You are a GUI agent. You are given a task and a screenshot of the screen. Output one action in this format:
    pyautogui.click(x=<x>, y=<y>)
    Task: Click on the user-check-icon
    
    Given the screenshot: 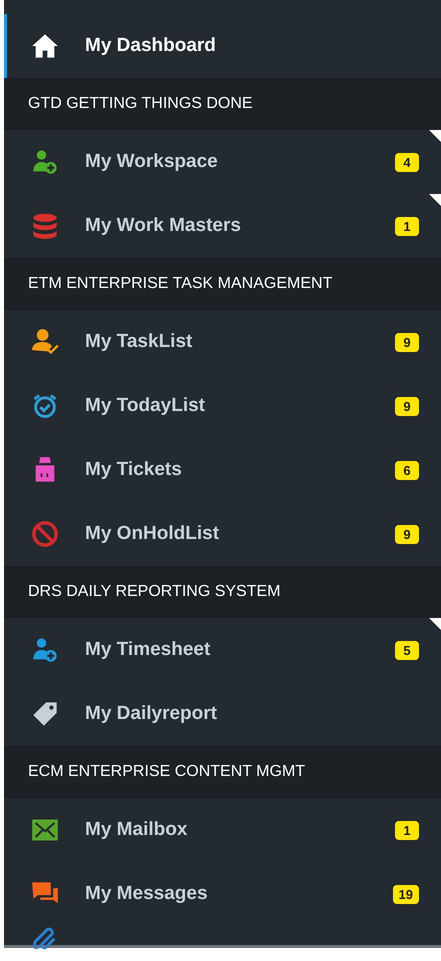 What is the action you would take?
    pyautogui.click(x=45, y=342)
    